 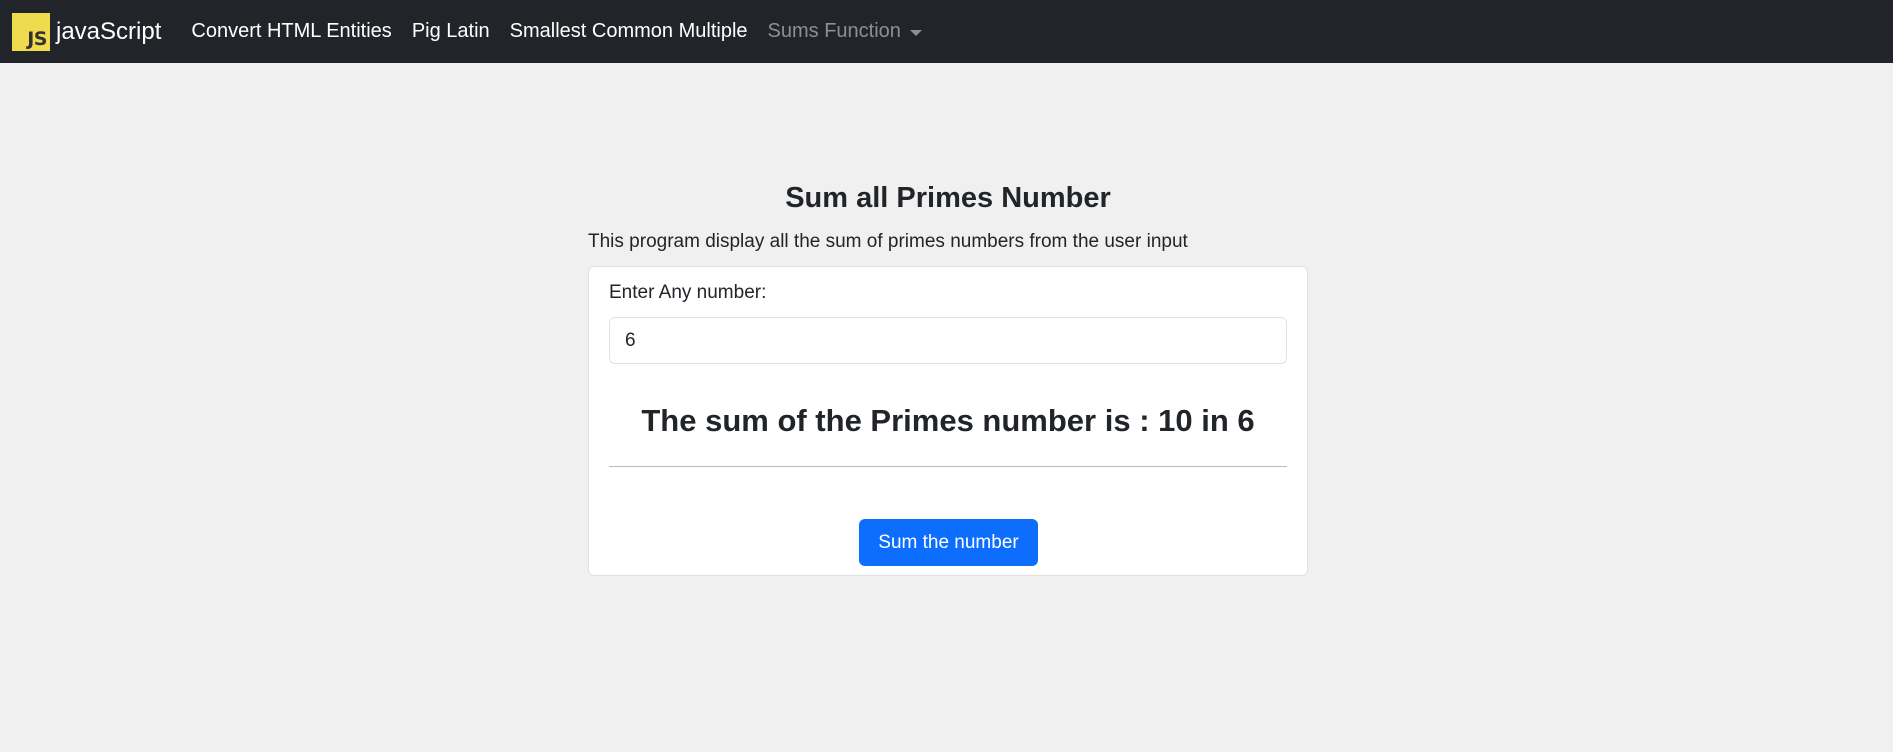 What do you see at coordinates (948, 340) in the screenshot?
I see `number-input` at bounding box center [948, 340].